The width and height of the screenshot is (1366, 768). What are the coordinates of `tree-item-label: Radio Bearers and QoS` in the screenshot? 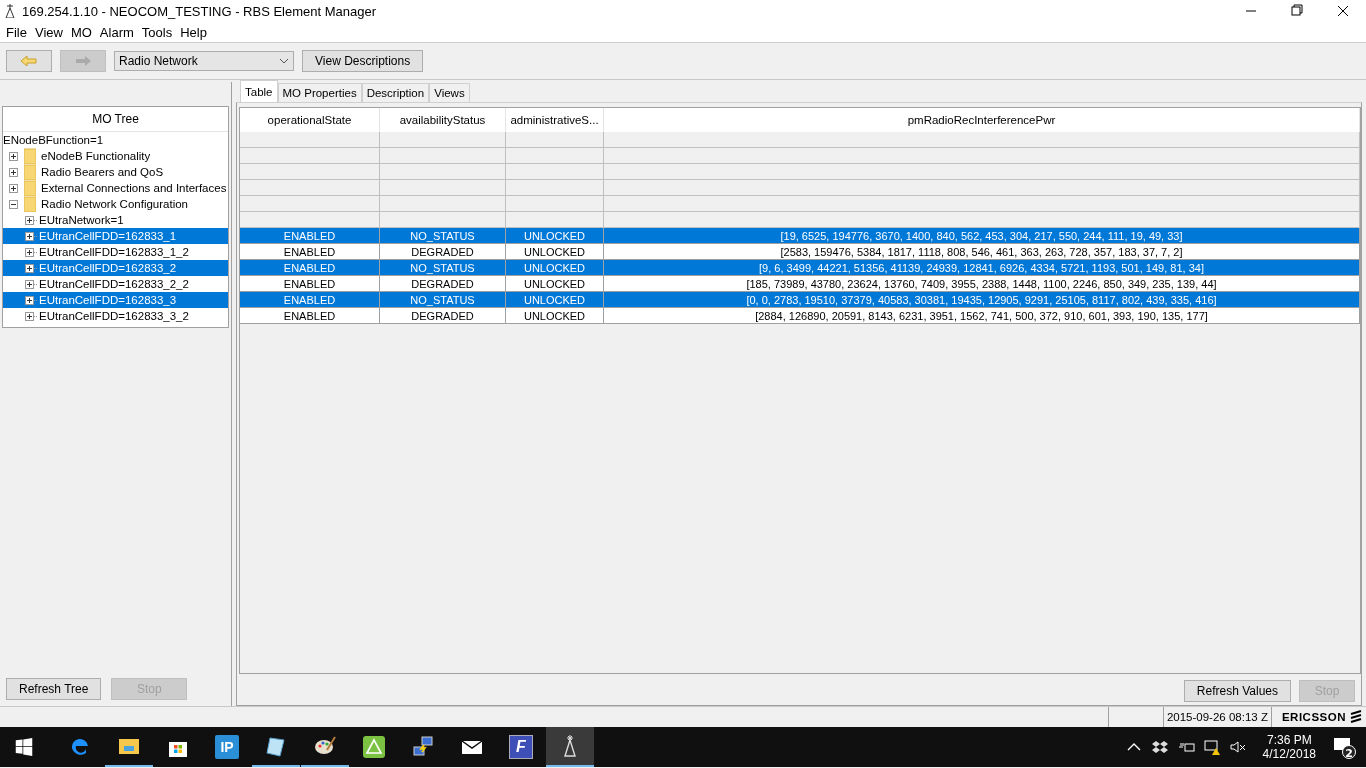 It's located at (102, 172).